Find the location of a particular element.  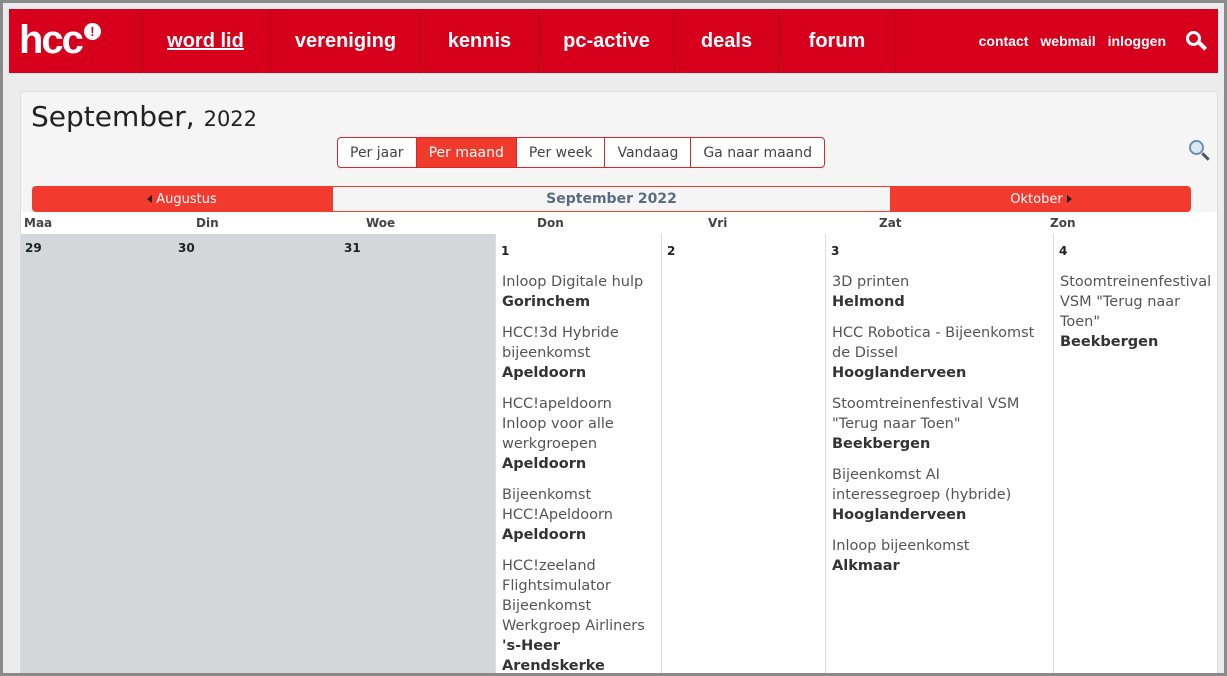

nav-item-vereniging: vereniging is located at coordinates (345, 41).